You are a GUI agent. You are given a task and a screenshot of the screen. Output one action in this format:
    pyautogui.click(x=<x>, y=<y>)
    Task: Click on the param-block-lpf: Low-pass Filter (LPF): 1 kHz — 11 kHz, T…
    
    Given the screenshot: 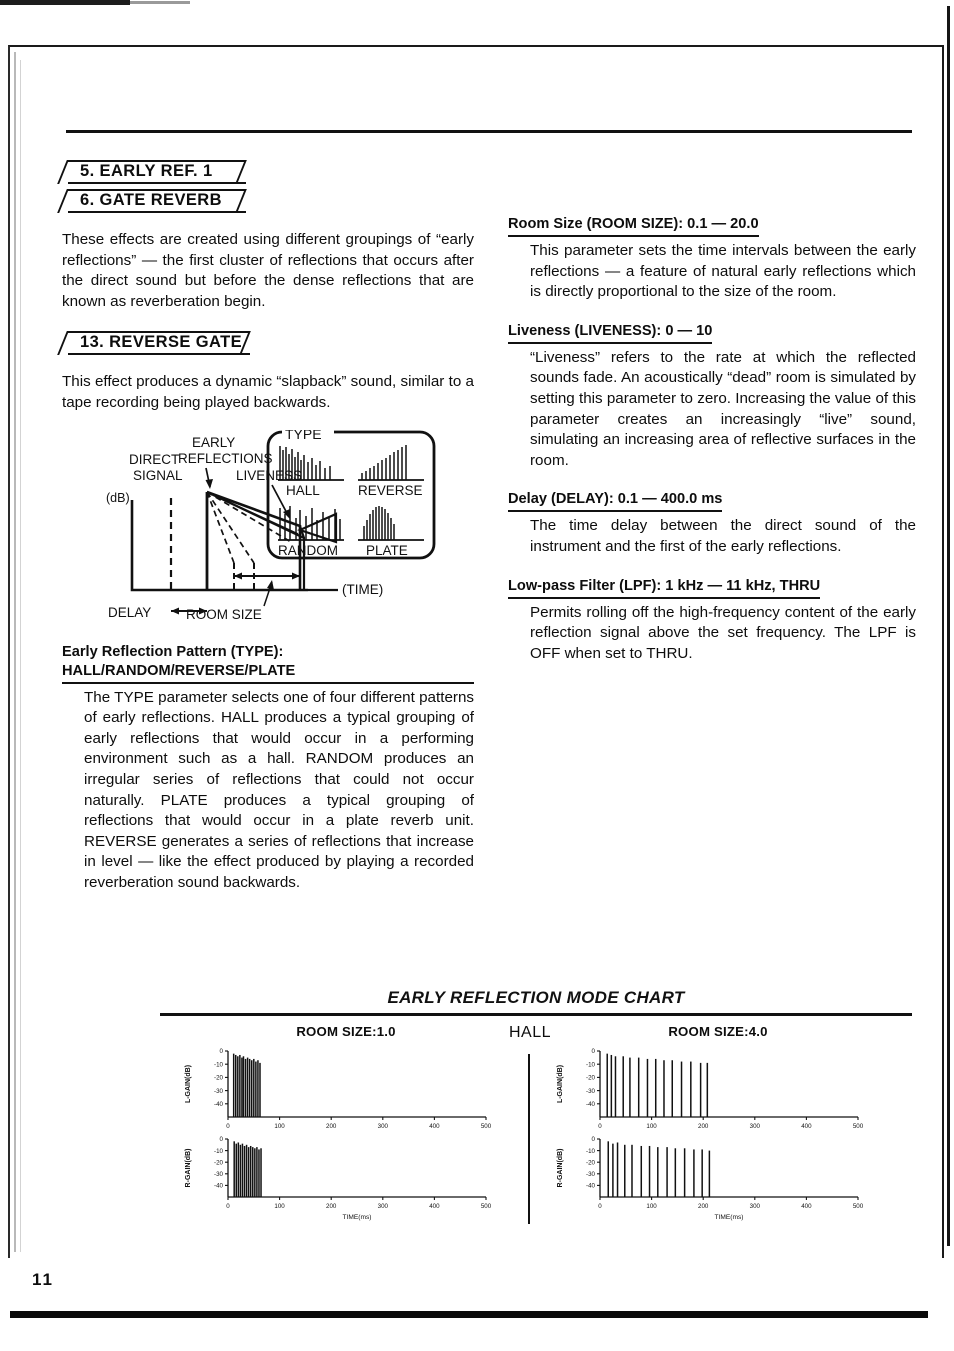 What is the action you would take?
    pyautogui.click(x=712, y=621)
    